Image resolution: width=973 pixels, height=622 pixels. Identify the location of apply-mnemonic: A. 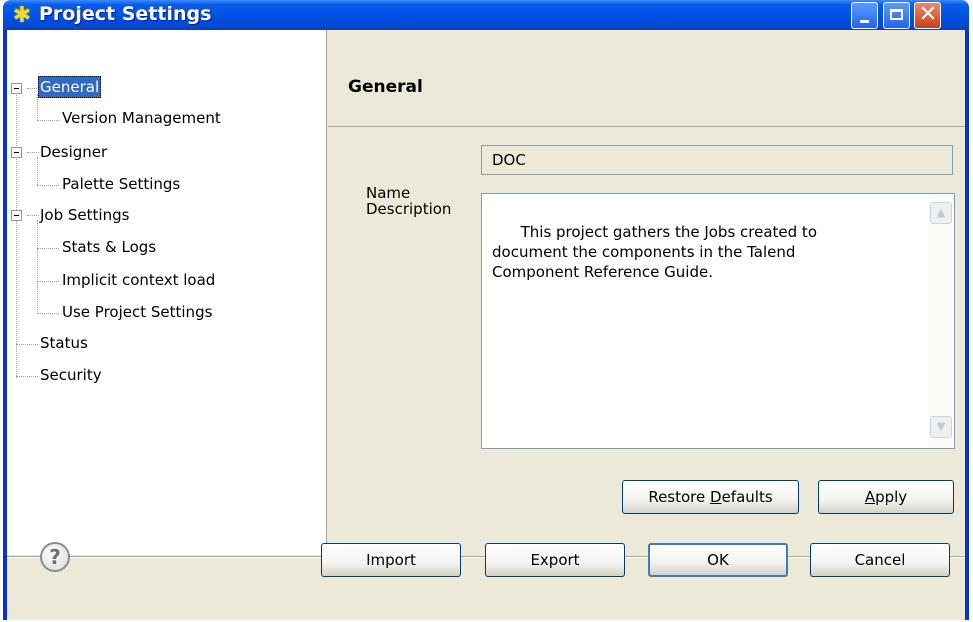
(870, 497).